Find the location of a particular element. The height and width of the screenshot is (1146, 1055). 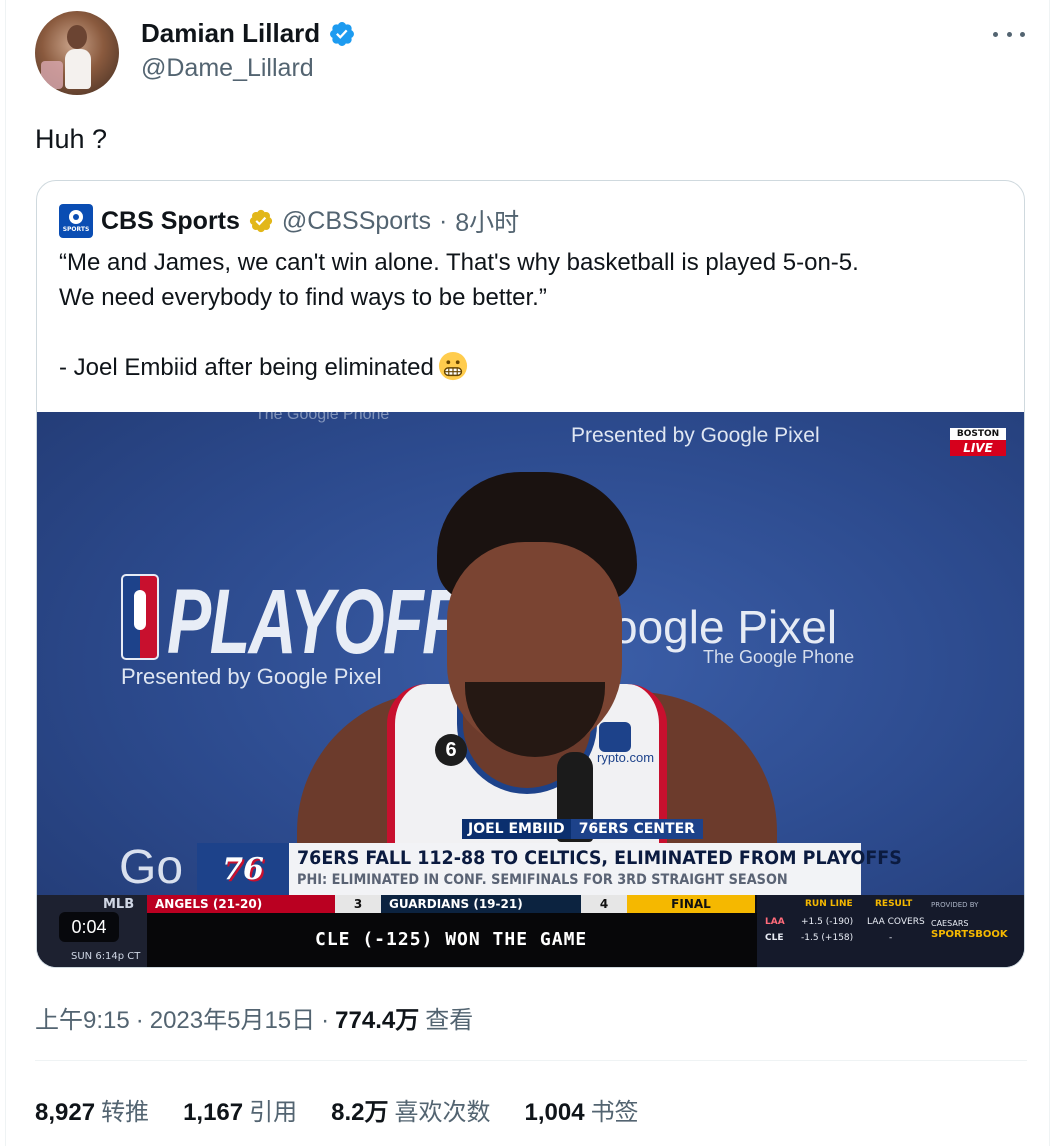

author-name-row: Damian Lillard is located at coordinates (248, 33).